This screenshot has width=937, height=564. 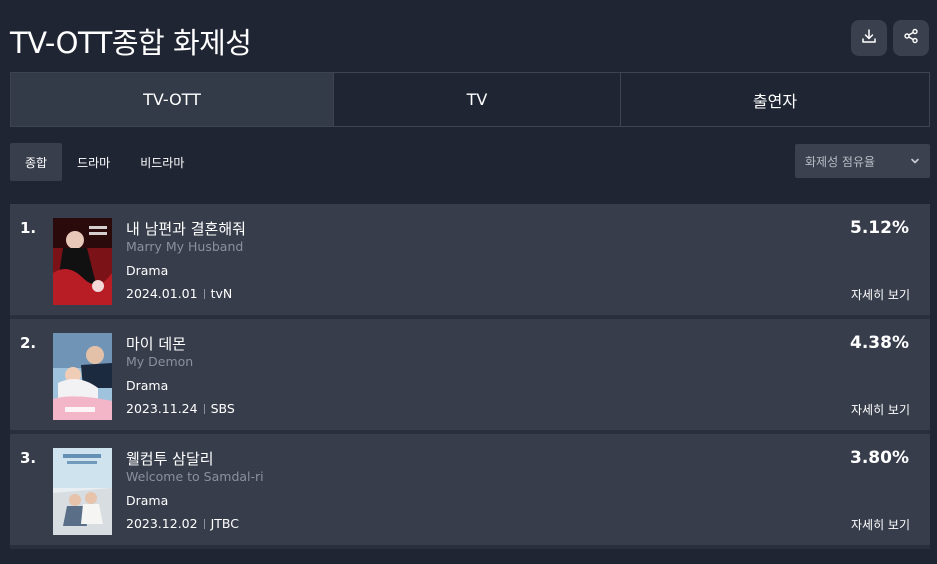 I want to click on air-date: 2023.11.24, so click(x=162, y=408).